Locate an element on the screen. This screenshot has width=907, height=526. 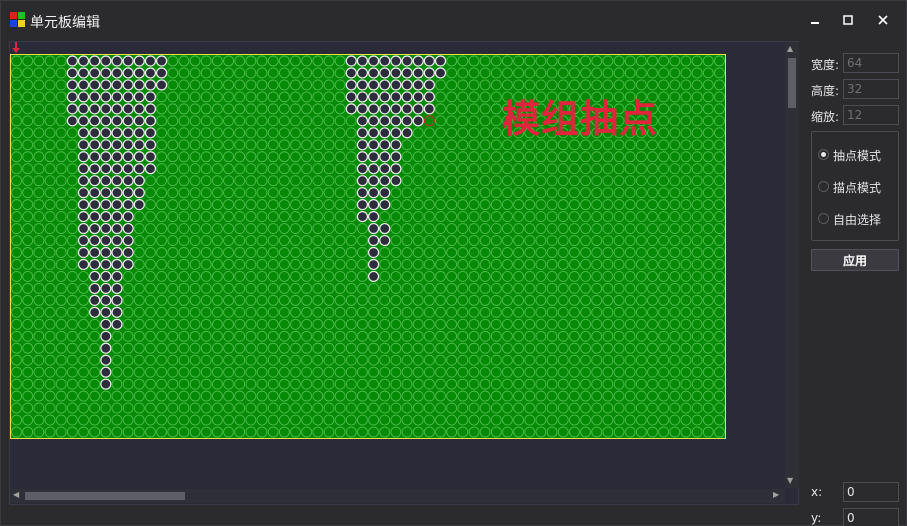
scroll-right-icon: ▶ is located at coordinates (776, 494).